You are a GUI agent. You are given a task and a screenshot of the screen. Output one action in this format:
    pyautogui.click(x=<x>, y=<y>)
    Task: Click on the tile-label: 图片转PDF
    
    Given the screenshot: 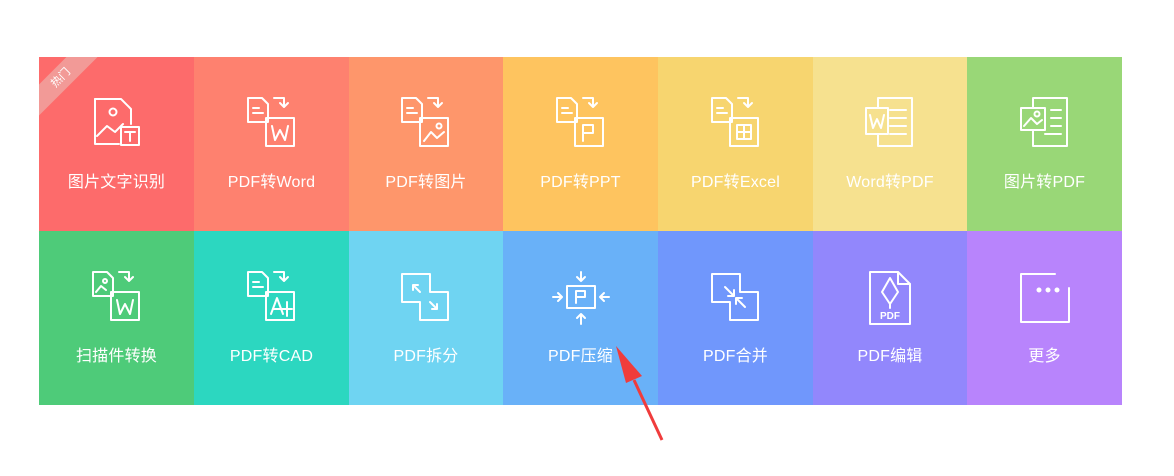 What is the action you would take?
    pyautogui.click(x=1044, y=182)
    